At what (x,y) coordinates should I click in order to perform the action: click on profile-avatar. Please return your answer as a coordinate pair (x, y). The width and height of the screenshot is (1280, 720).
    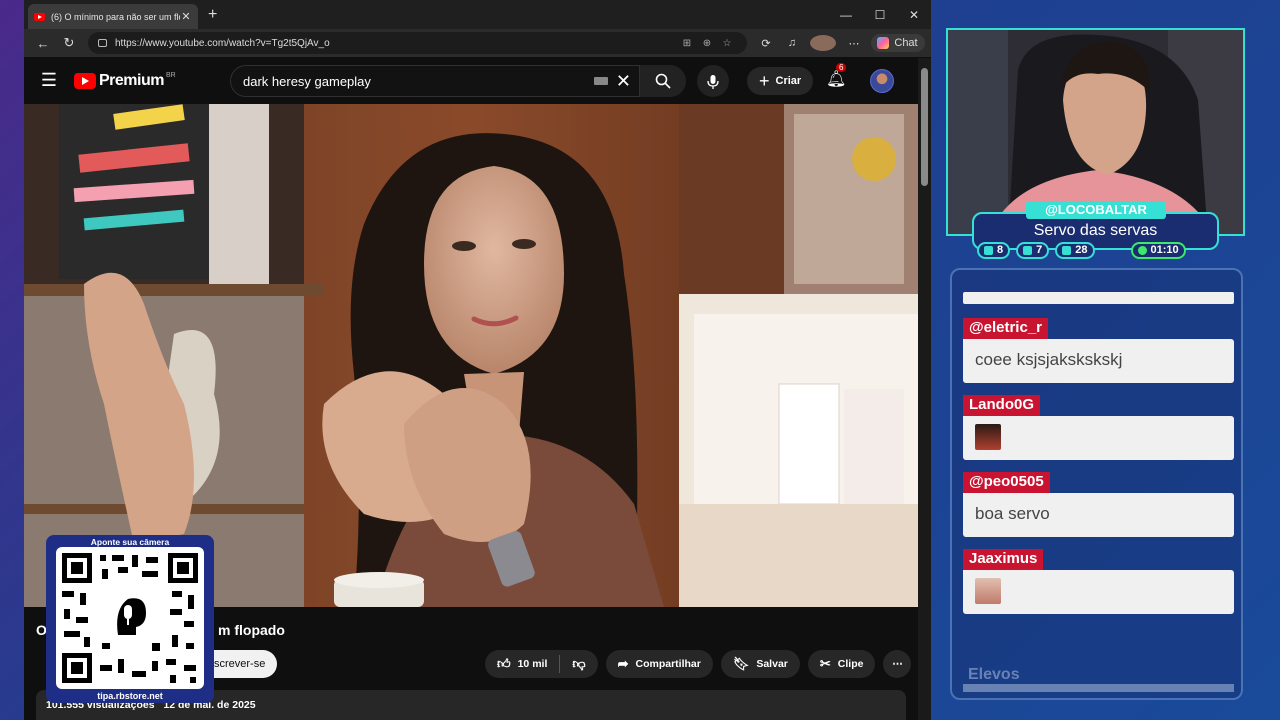
    Looking at the image, I should click on (823, 43).